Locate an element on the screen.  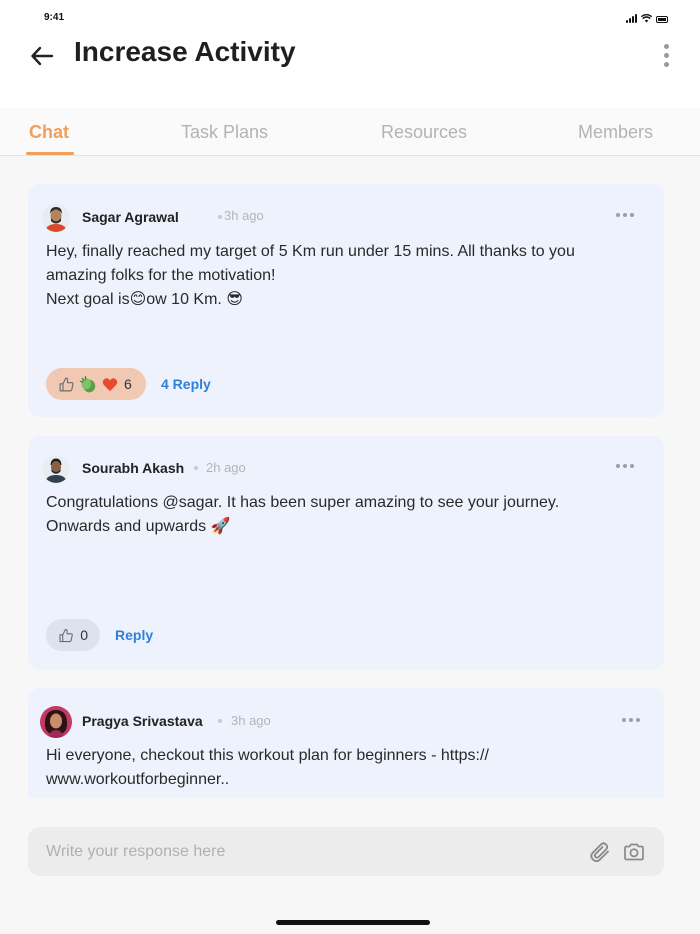
page-title: Increase Activity is located at coordinates (185, 51).